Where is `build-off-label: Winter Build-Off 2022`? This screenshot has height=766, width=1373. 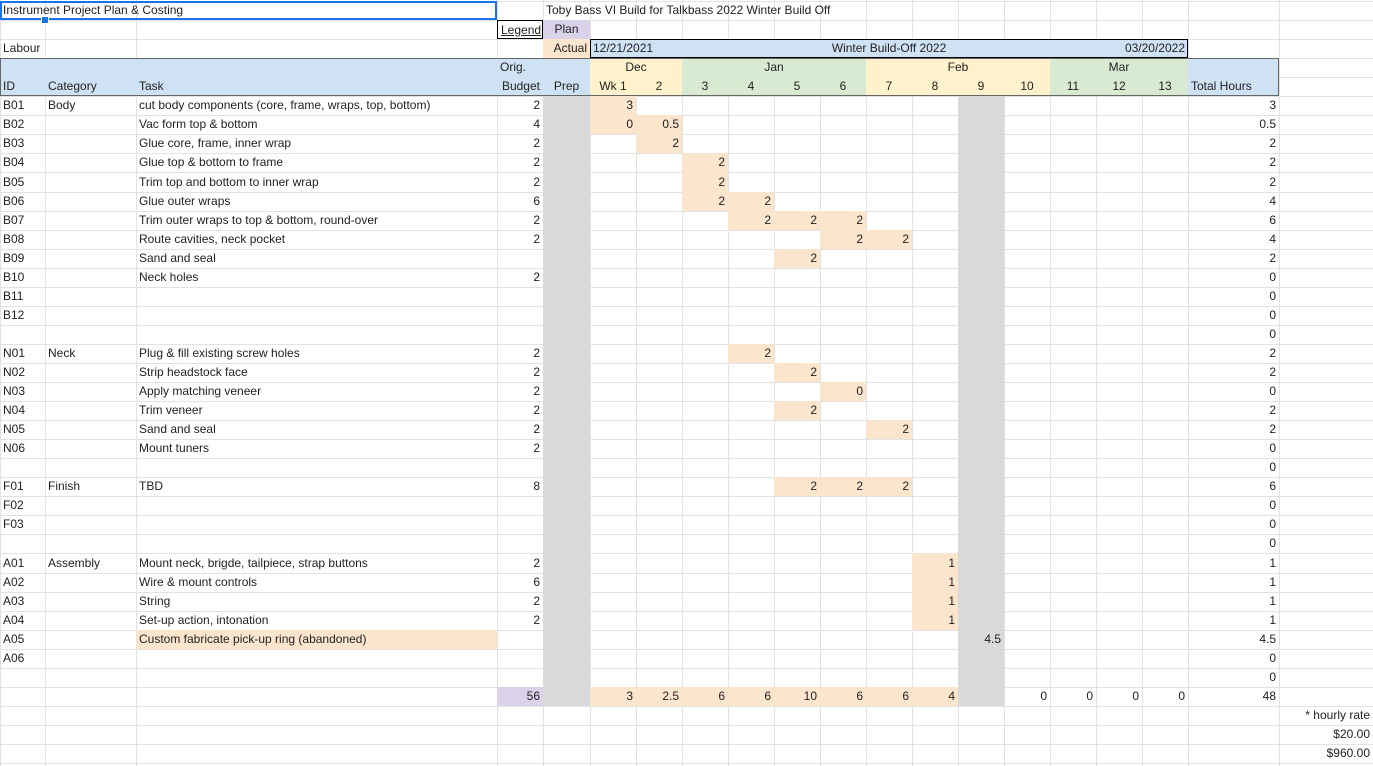 build-off-label: Winter Build-Off 2022 is located at coordinates (889, 48).